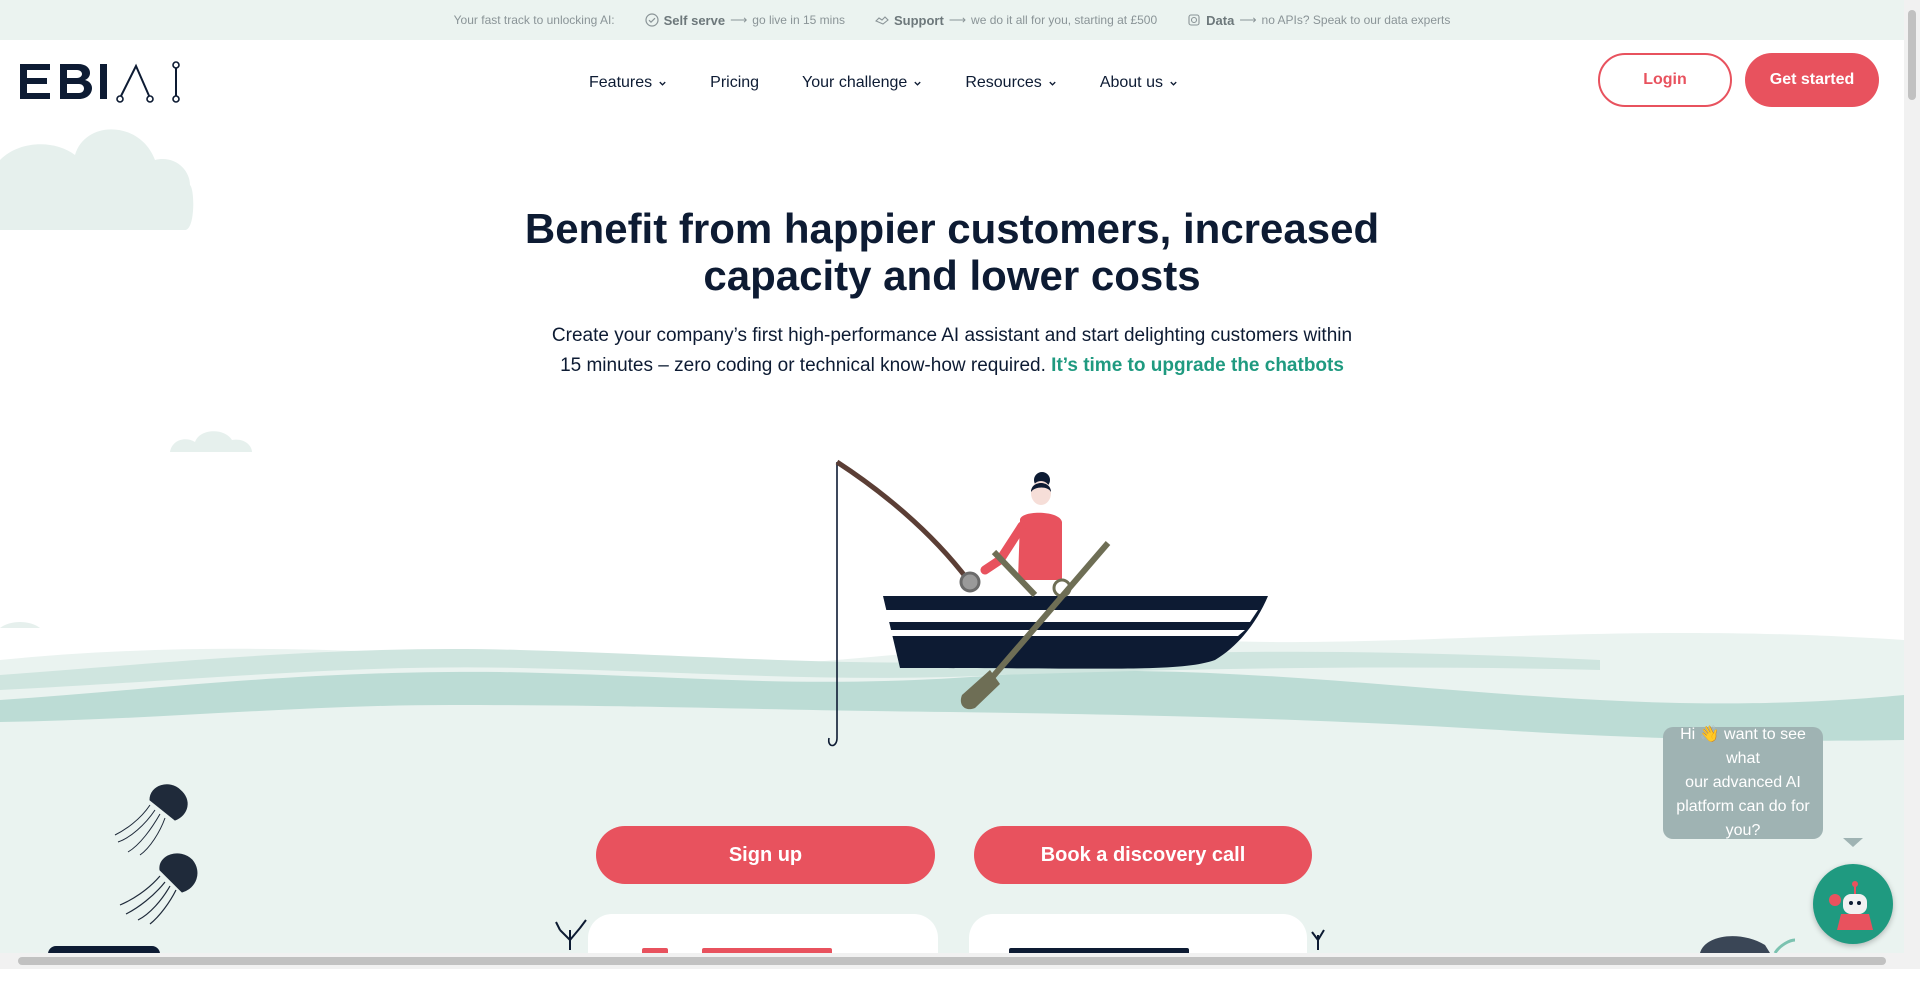 The image size is (1920, 984). Describe the element at coordinates (1912, 484) in the screenshot. I see `vertical-scrollbar` at that location.